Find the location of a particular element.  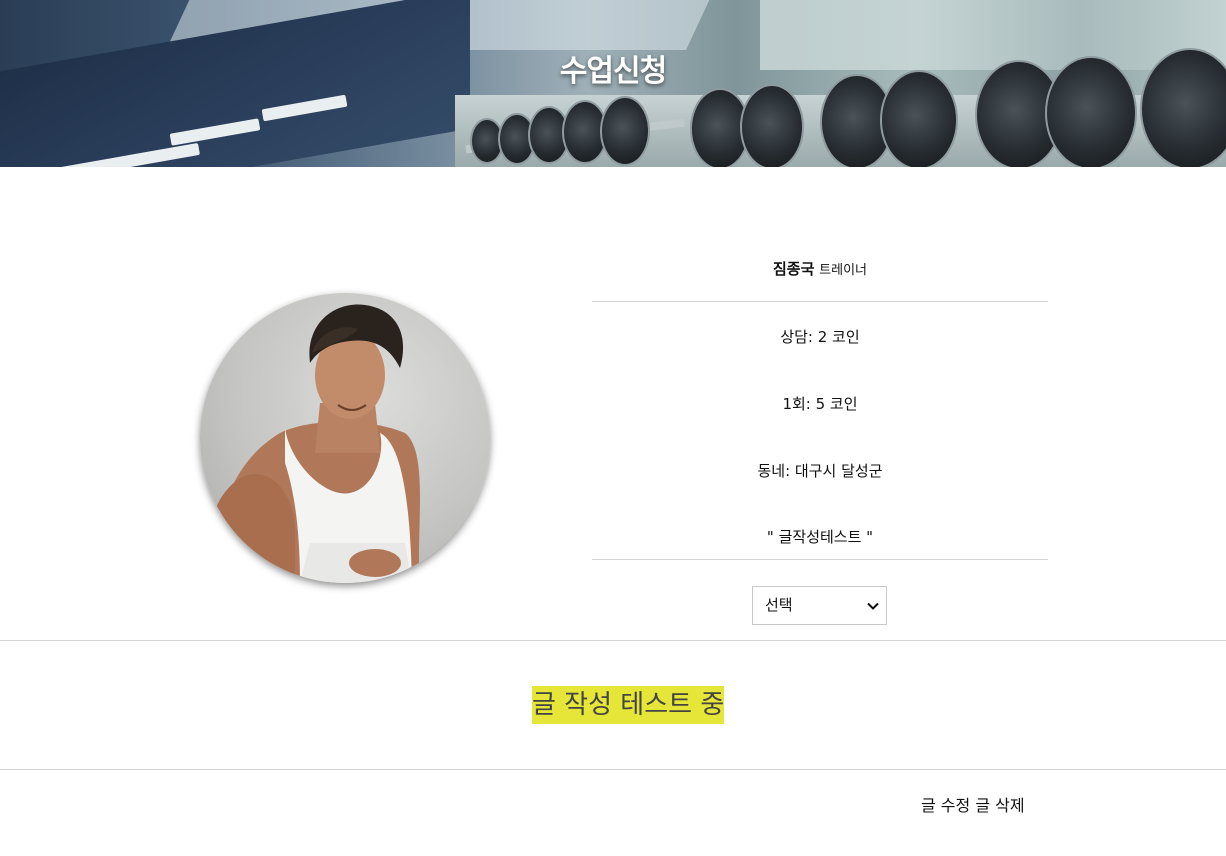

trainer-photo is located at coordinates (345, 438).